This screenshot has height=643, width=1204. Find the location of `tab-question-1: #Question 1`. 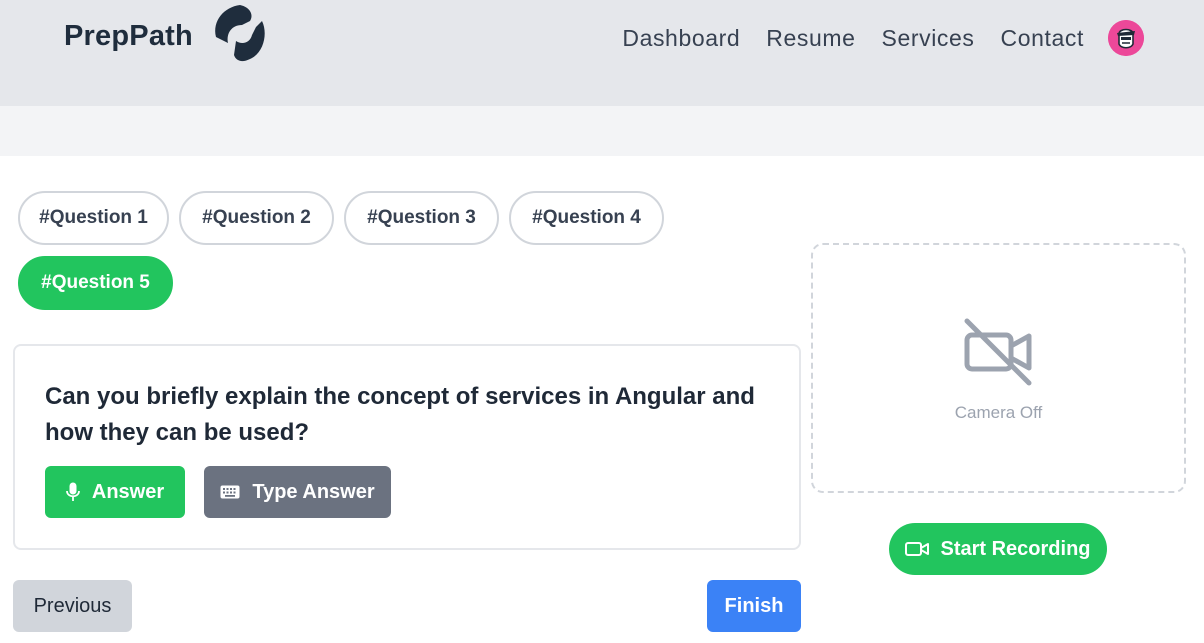

tab-question-1: #Question 1 is located at coordinates (93, 218).